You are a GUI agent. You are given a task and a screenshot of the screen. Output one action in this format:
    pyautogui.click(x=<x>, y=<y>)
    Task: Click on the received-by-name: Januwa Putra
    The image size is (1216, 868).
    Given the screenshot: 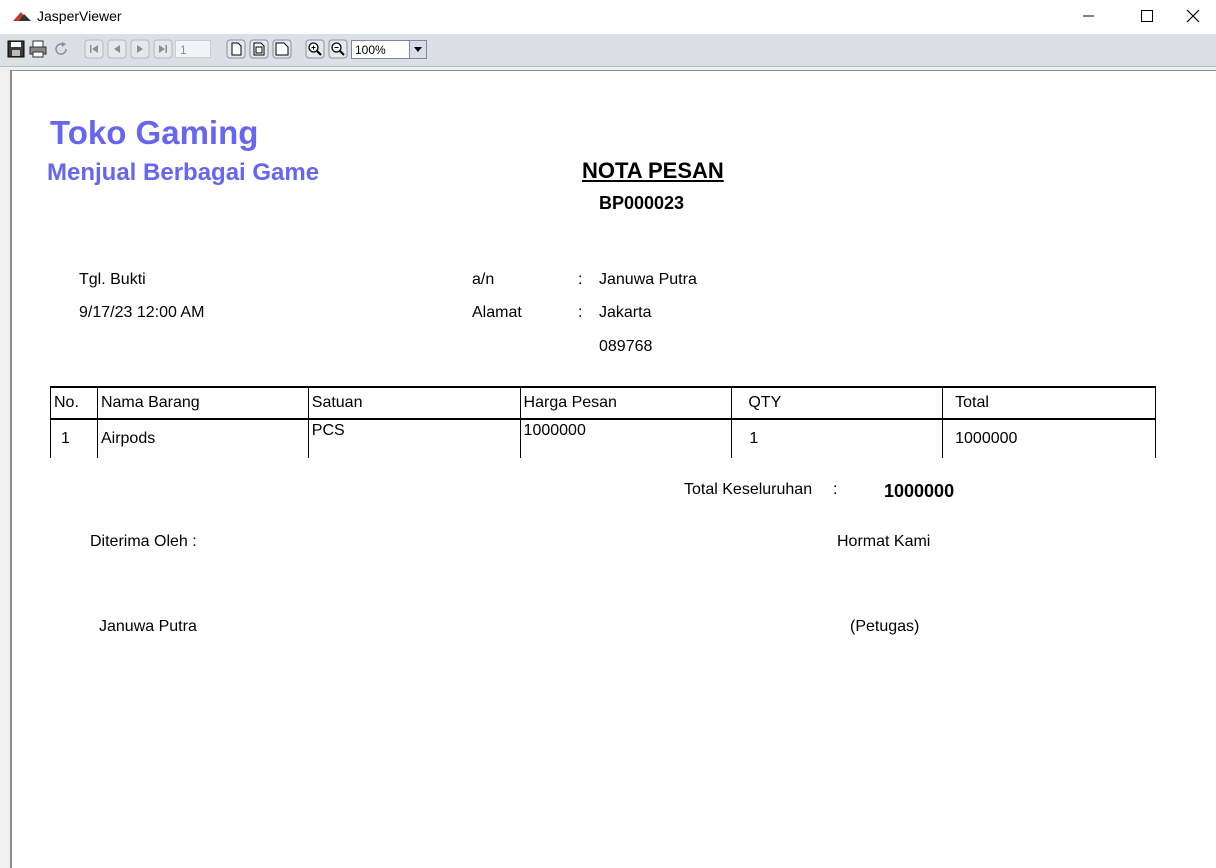 What is the action you would take?
    pyautogui.click(x=148, y=626)
    